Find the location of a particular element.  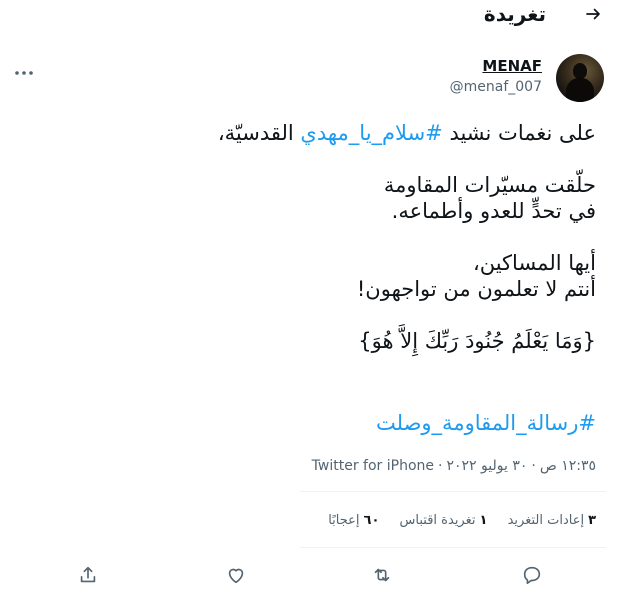

tweet-stats: ٣إعادات التغريد ١تغريدة اقتباس ٦٠إعجابًا is located at coordinates (454, 520).